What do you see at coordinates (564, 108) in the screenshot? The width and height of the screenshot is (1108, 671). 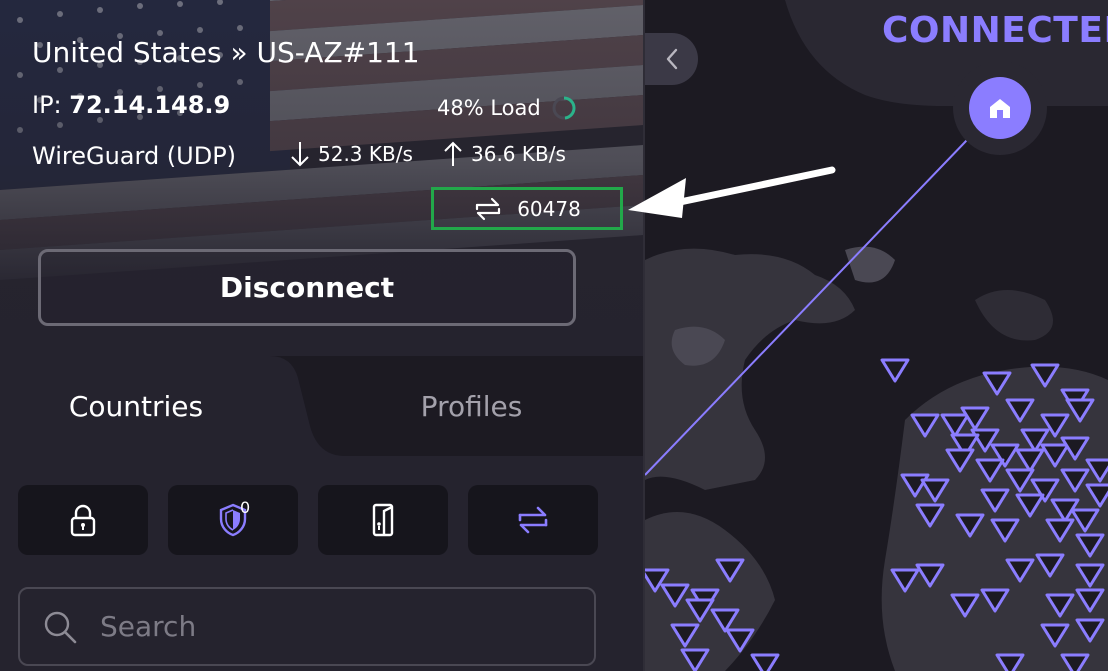 I see `load-ring-icon` at bounding box center [564, 108].